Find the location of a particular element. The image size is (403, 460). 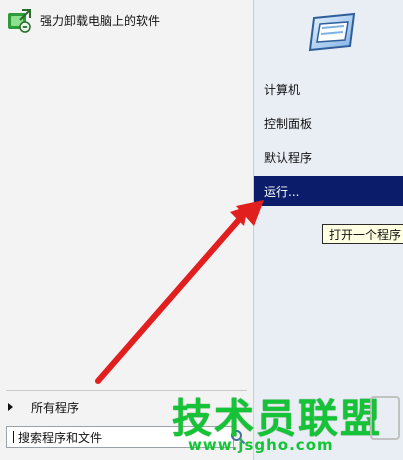

expand-triangle-icon is located at coordinates (10, 407).